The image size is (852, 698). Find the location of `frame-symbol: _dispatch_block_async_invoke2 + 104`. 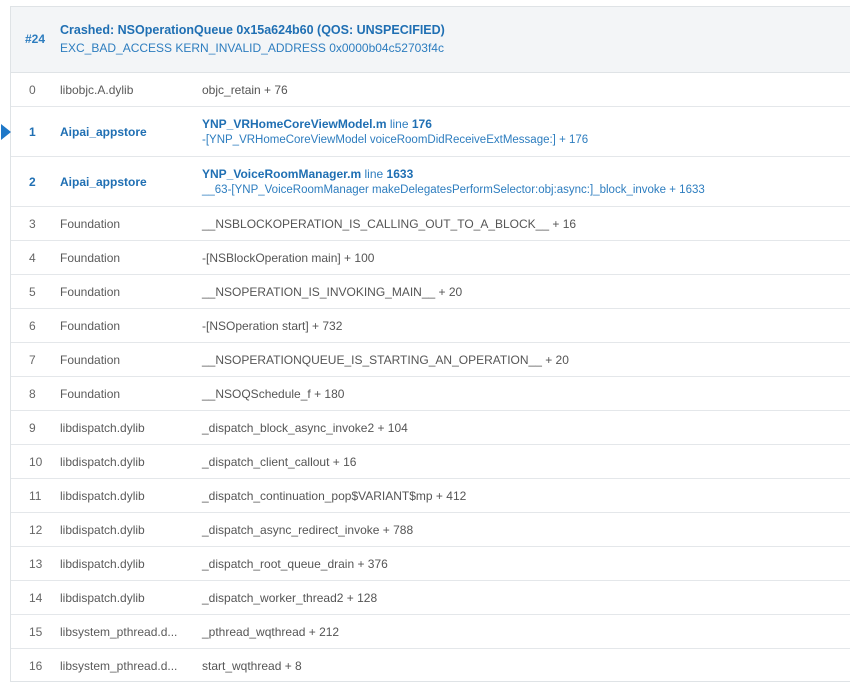

frame-symbol: _dispatch_block_async_invoke2 + 104 is located at coordinates (305, 427).